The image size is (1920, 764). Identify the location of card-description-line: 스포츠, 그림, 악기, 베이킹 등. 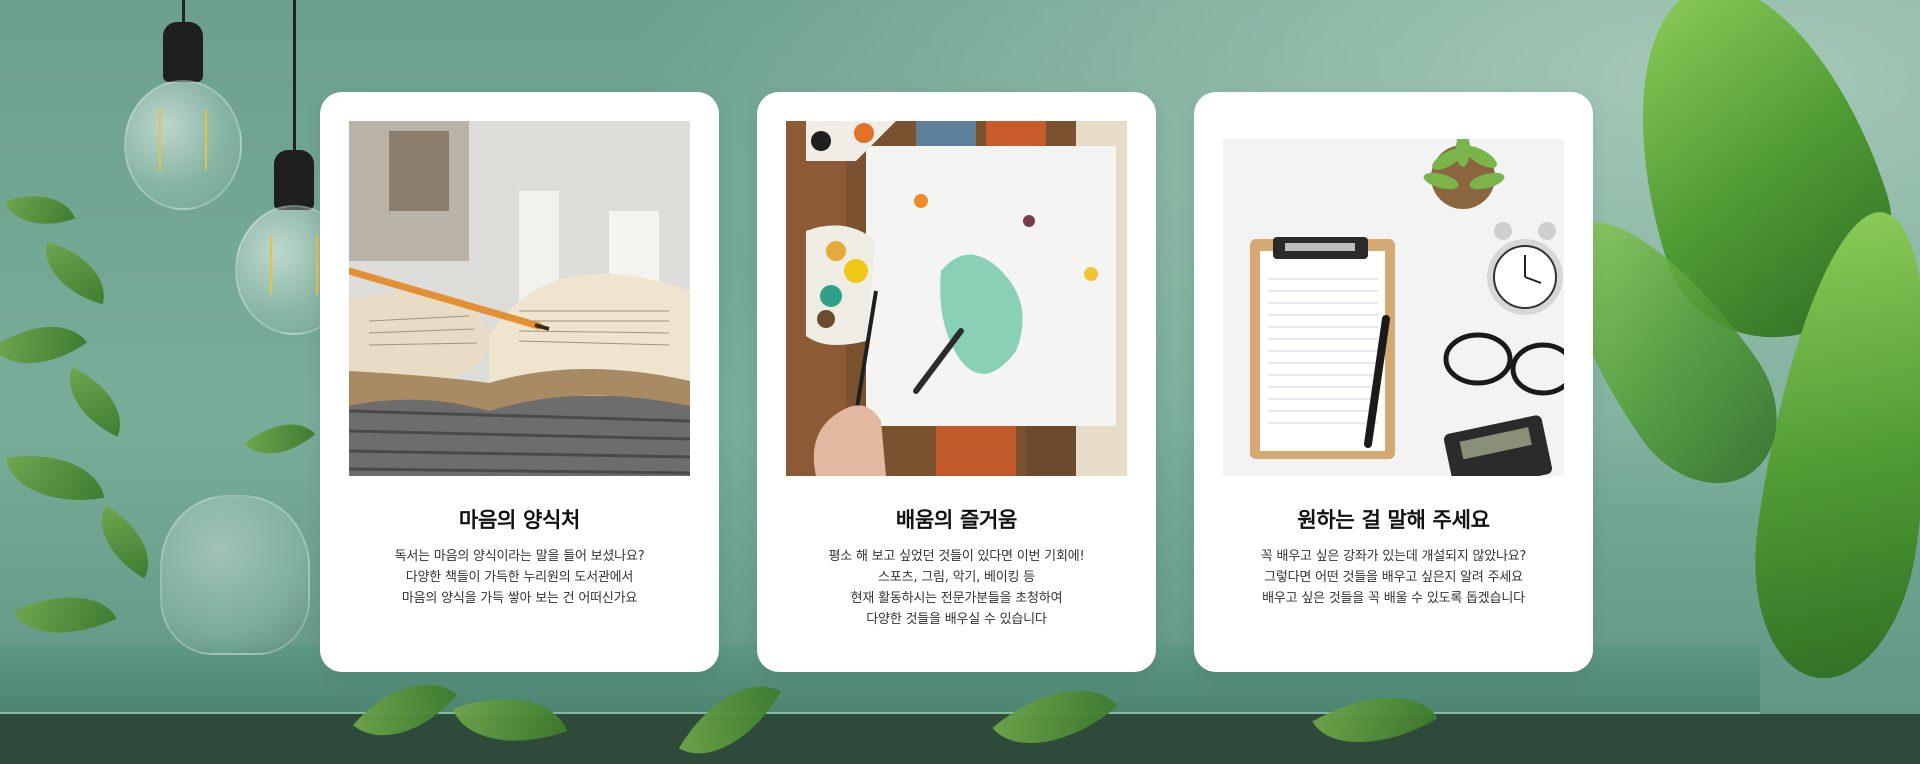
(956, 577).